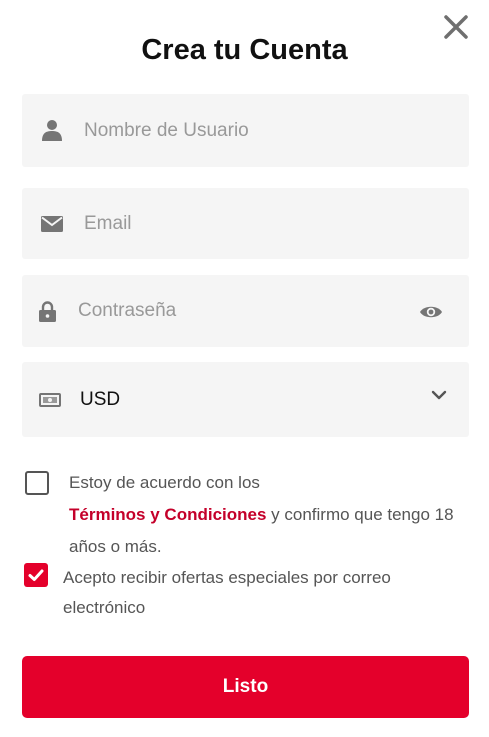 This screenshot has width=489, height=737. I want to click on terms-text-line1: Estoy de acuerdo con los, so click(164, 482).